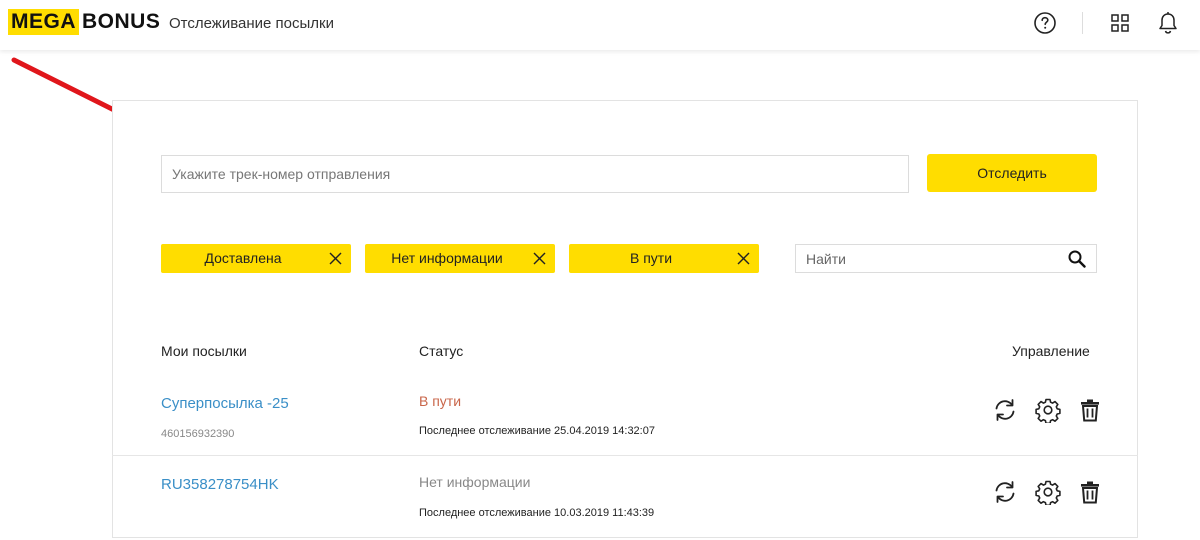 Image resolution: width=1200 pixels, height=540 pixels. Describe the element at coordinates (1082, 23) in the screenshot. I see `header-divider` at that location.